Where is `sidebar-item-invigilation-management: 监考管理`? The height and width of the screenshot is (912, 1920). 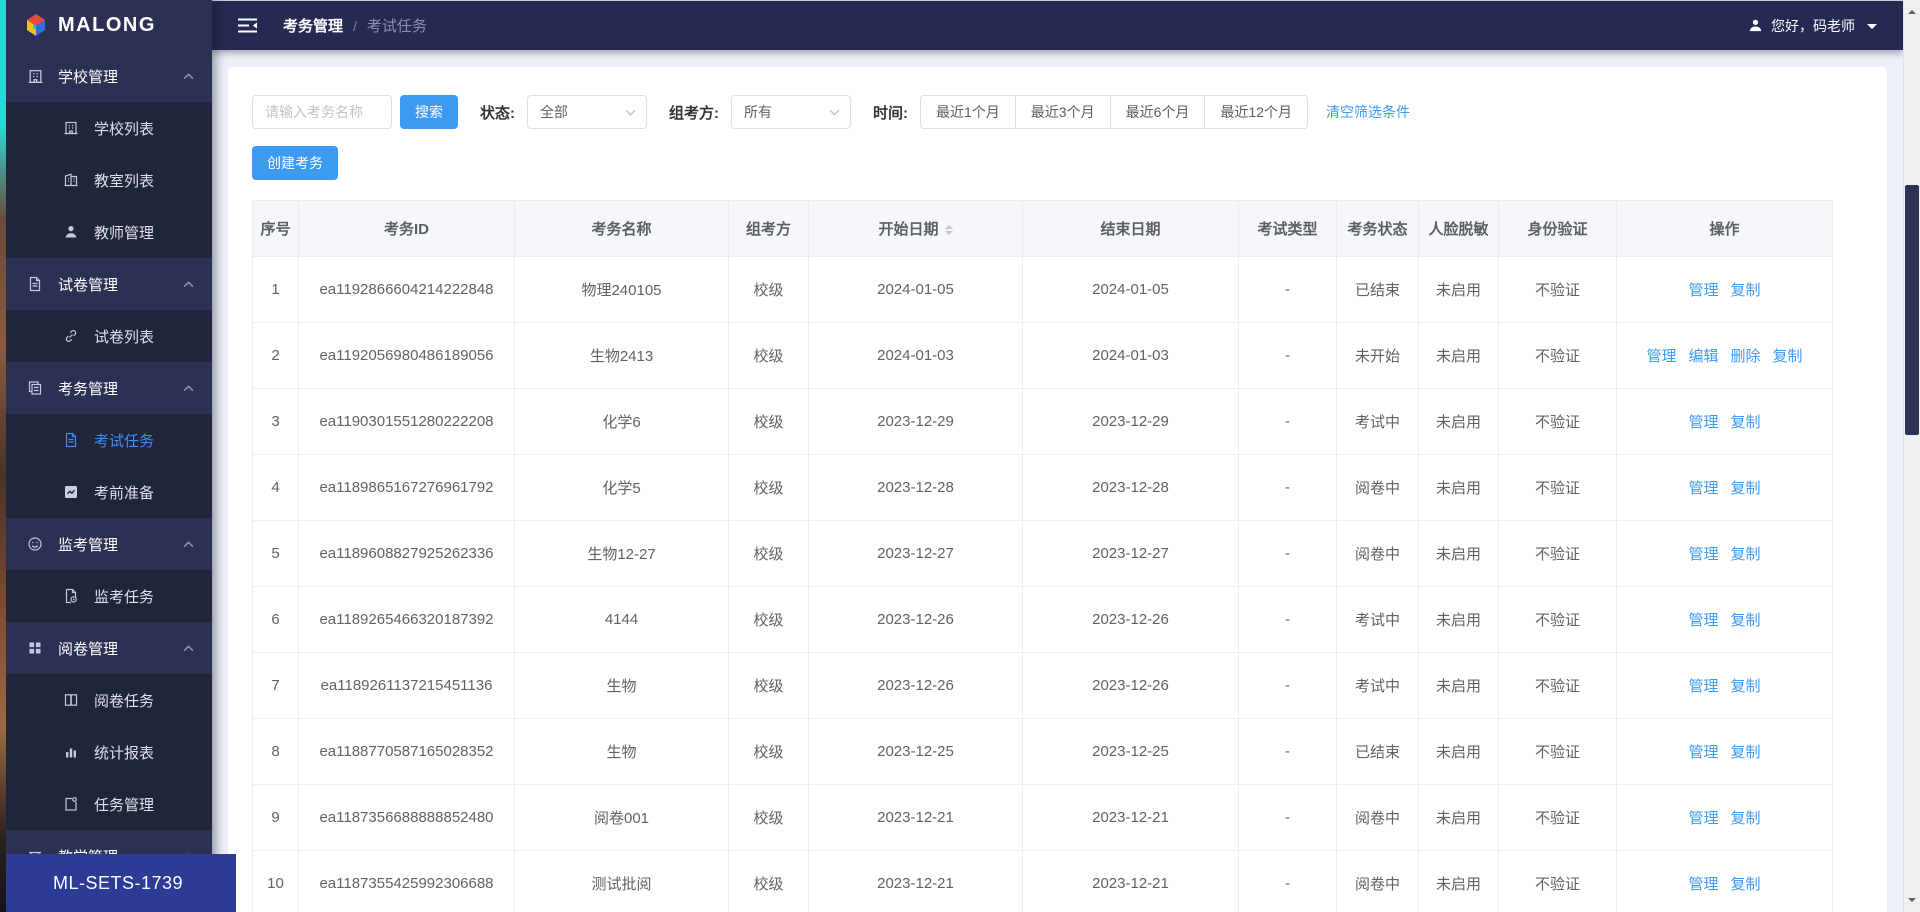 sidebar-item-invigilation-management: 监考管理 is located at coordinates (106, 544).